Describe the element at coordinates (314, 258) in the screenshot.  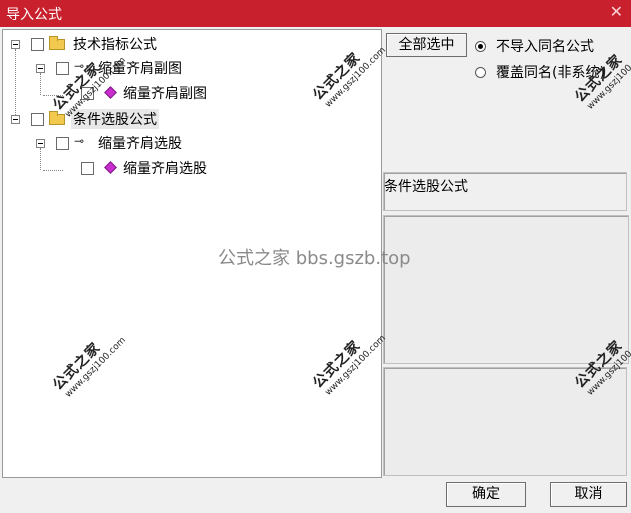
I see `center-watermark: 公式之家 bbs.gszb.top` at that location.